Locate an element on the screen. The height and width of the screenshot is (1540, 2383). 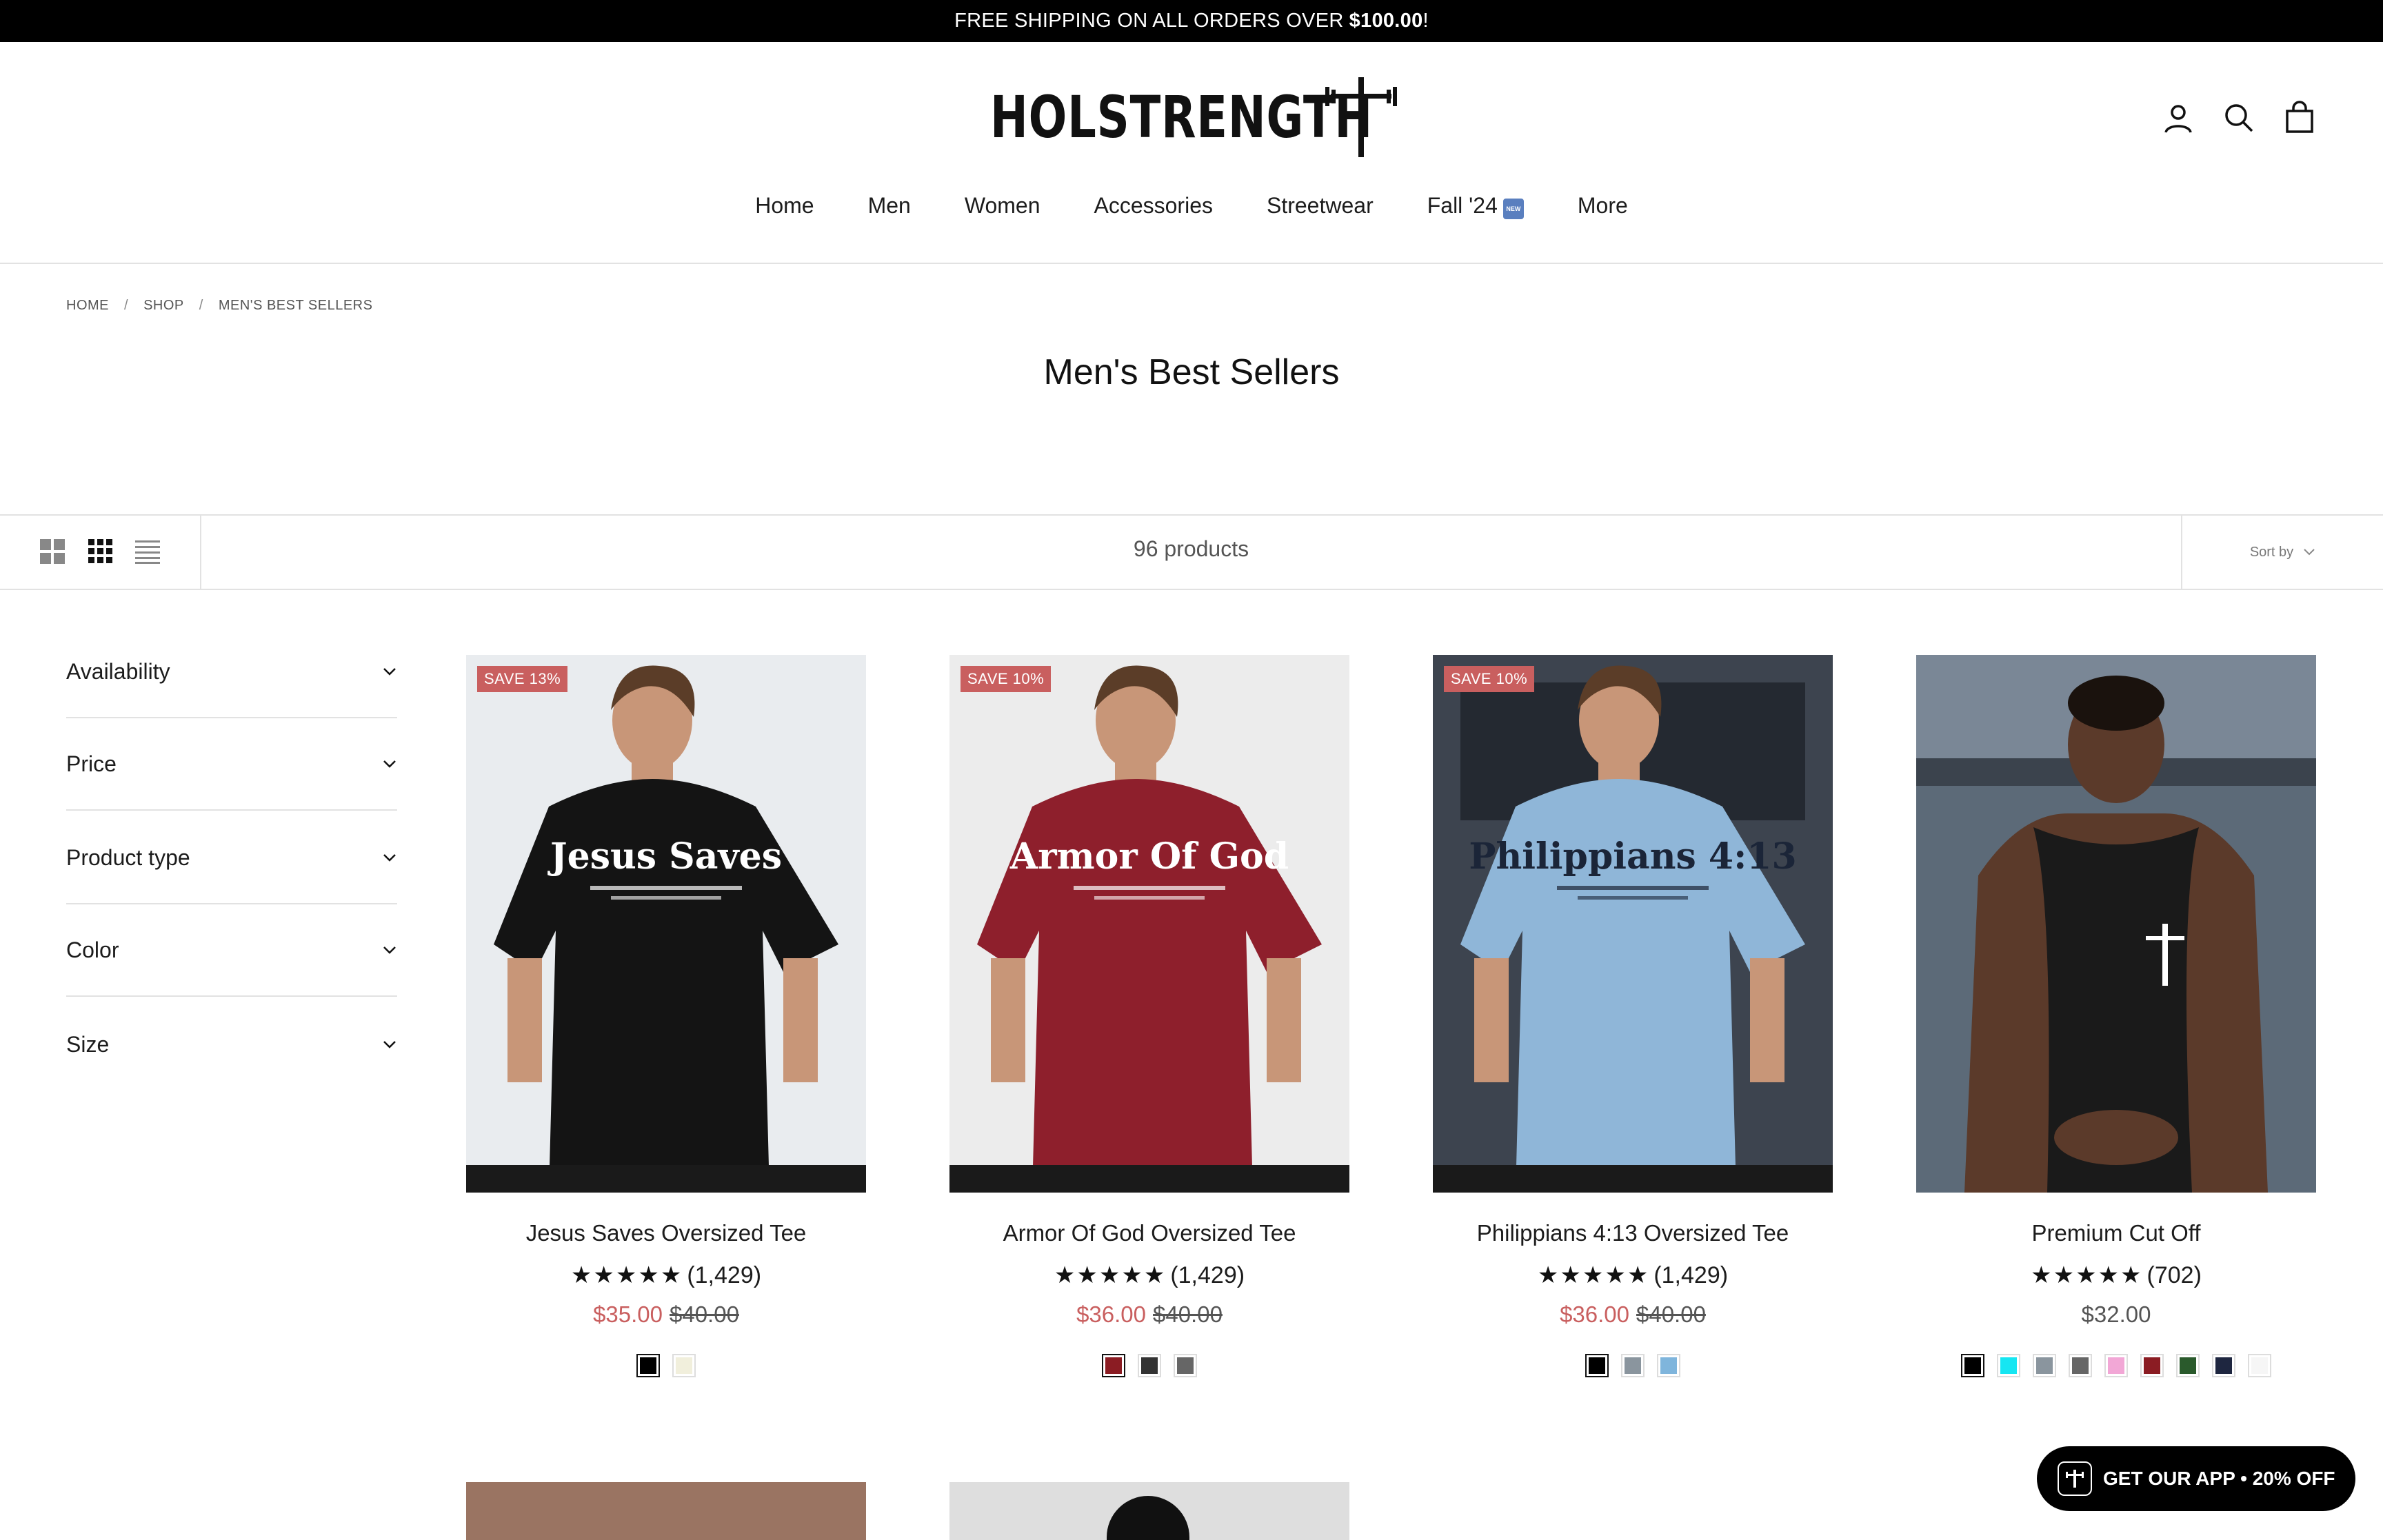
sort-dropdown: Sort by is located at coordinates (2282, 552).